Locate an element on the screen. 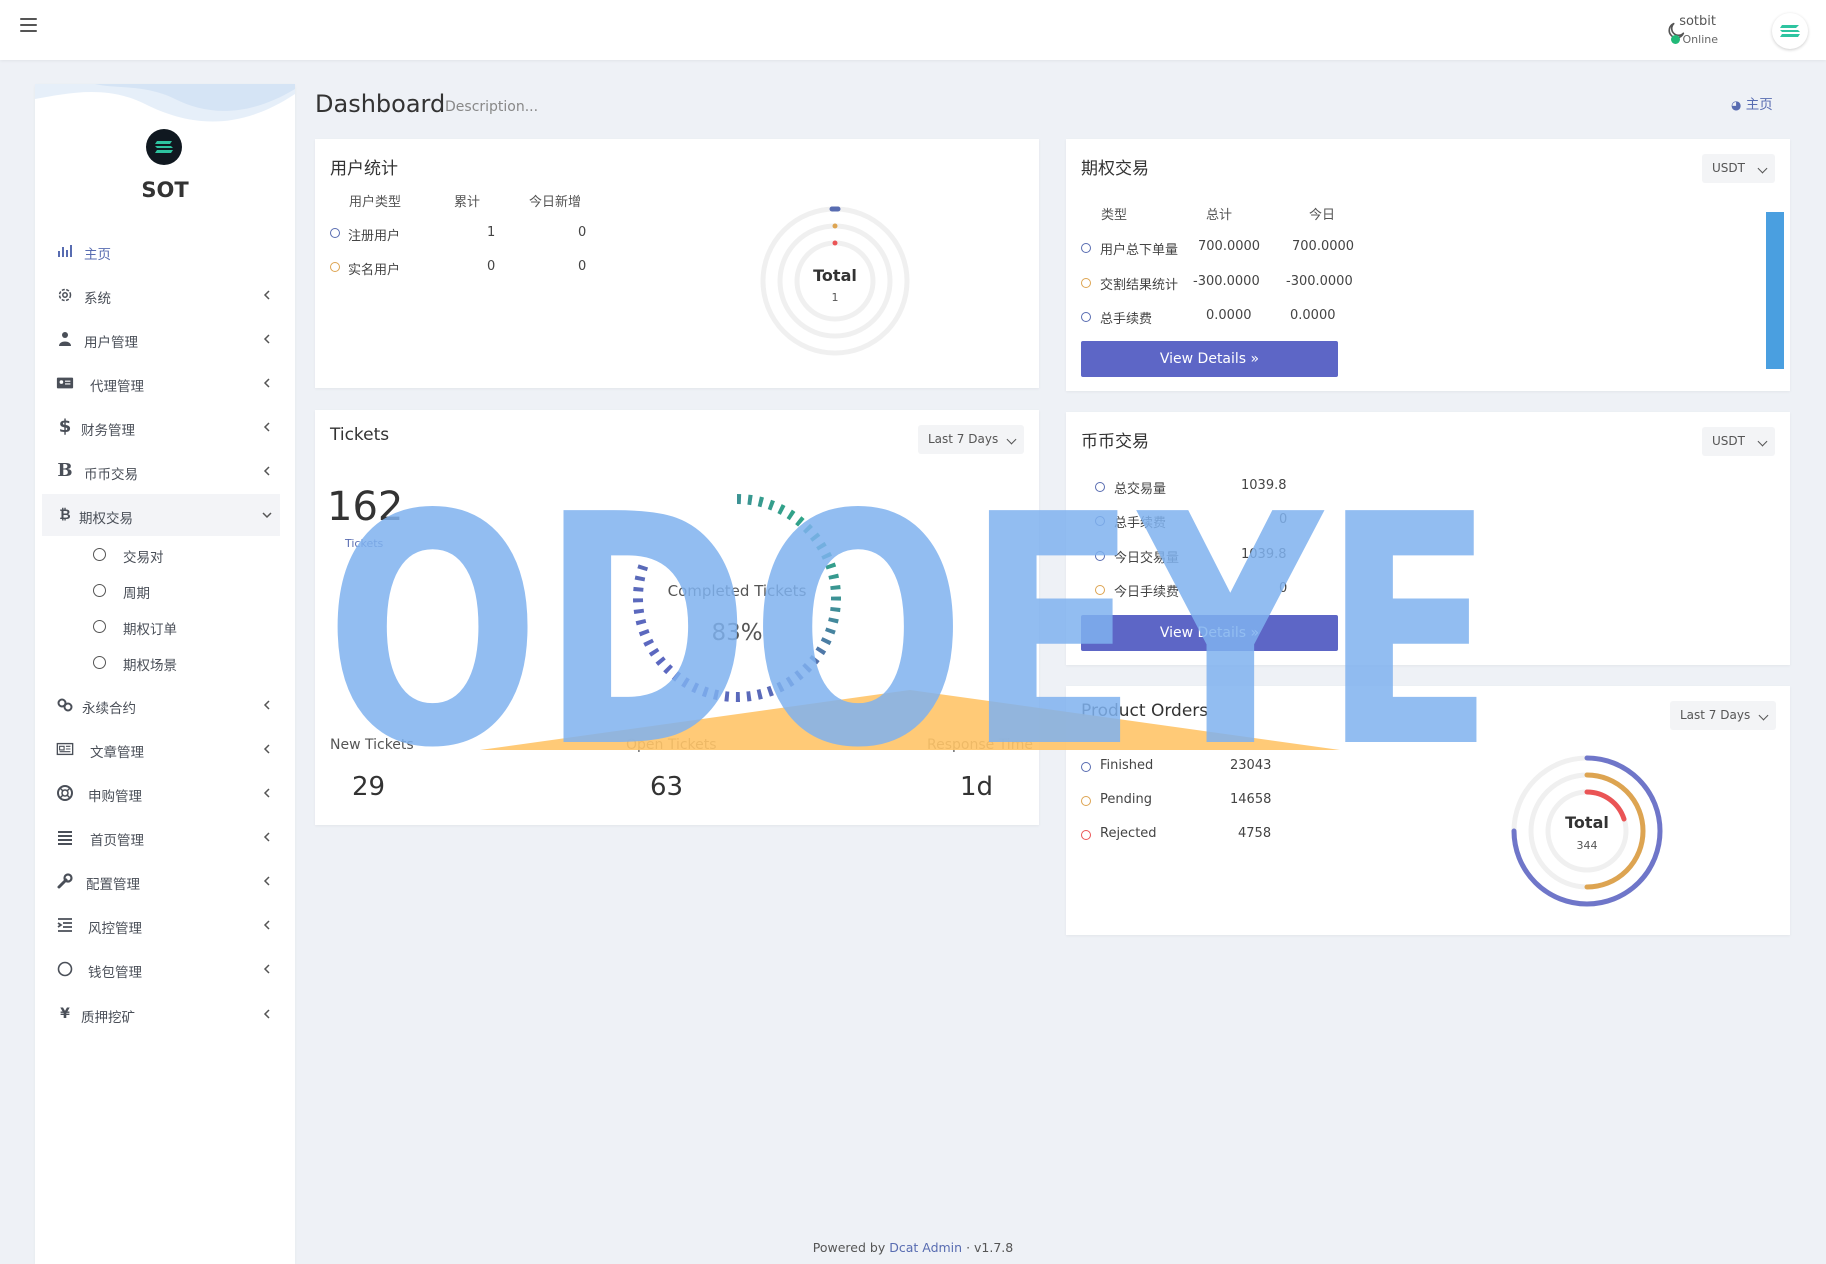 This screenshot has width=1826, height=1264. brand-logo is located at coordinates (164, 147).